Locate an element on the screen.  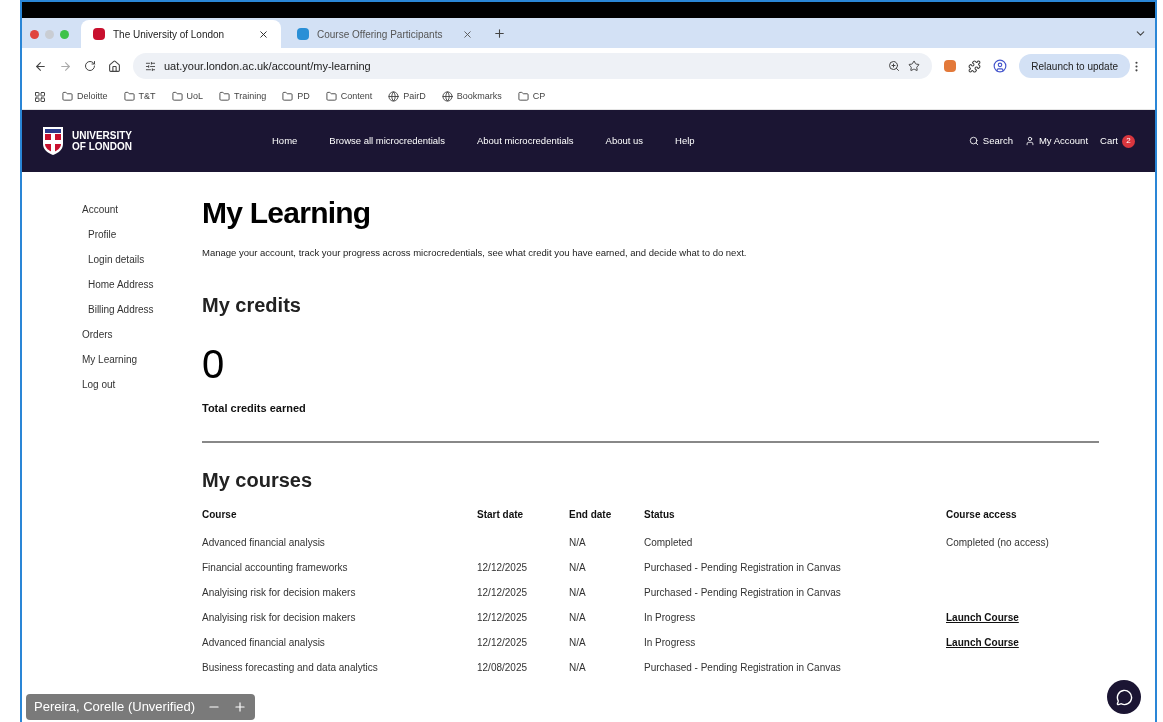
bookmark-item: Deloitte is located at coordinates (85, 96).